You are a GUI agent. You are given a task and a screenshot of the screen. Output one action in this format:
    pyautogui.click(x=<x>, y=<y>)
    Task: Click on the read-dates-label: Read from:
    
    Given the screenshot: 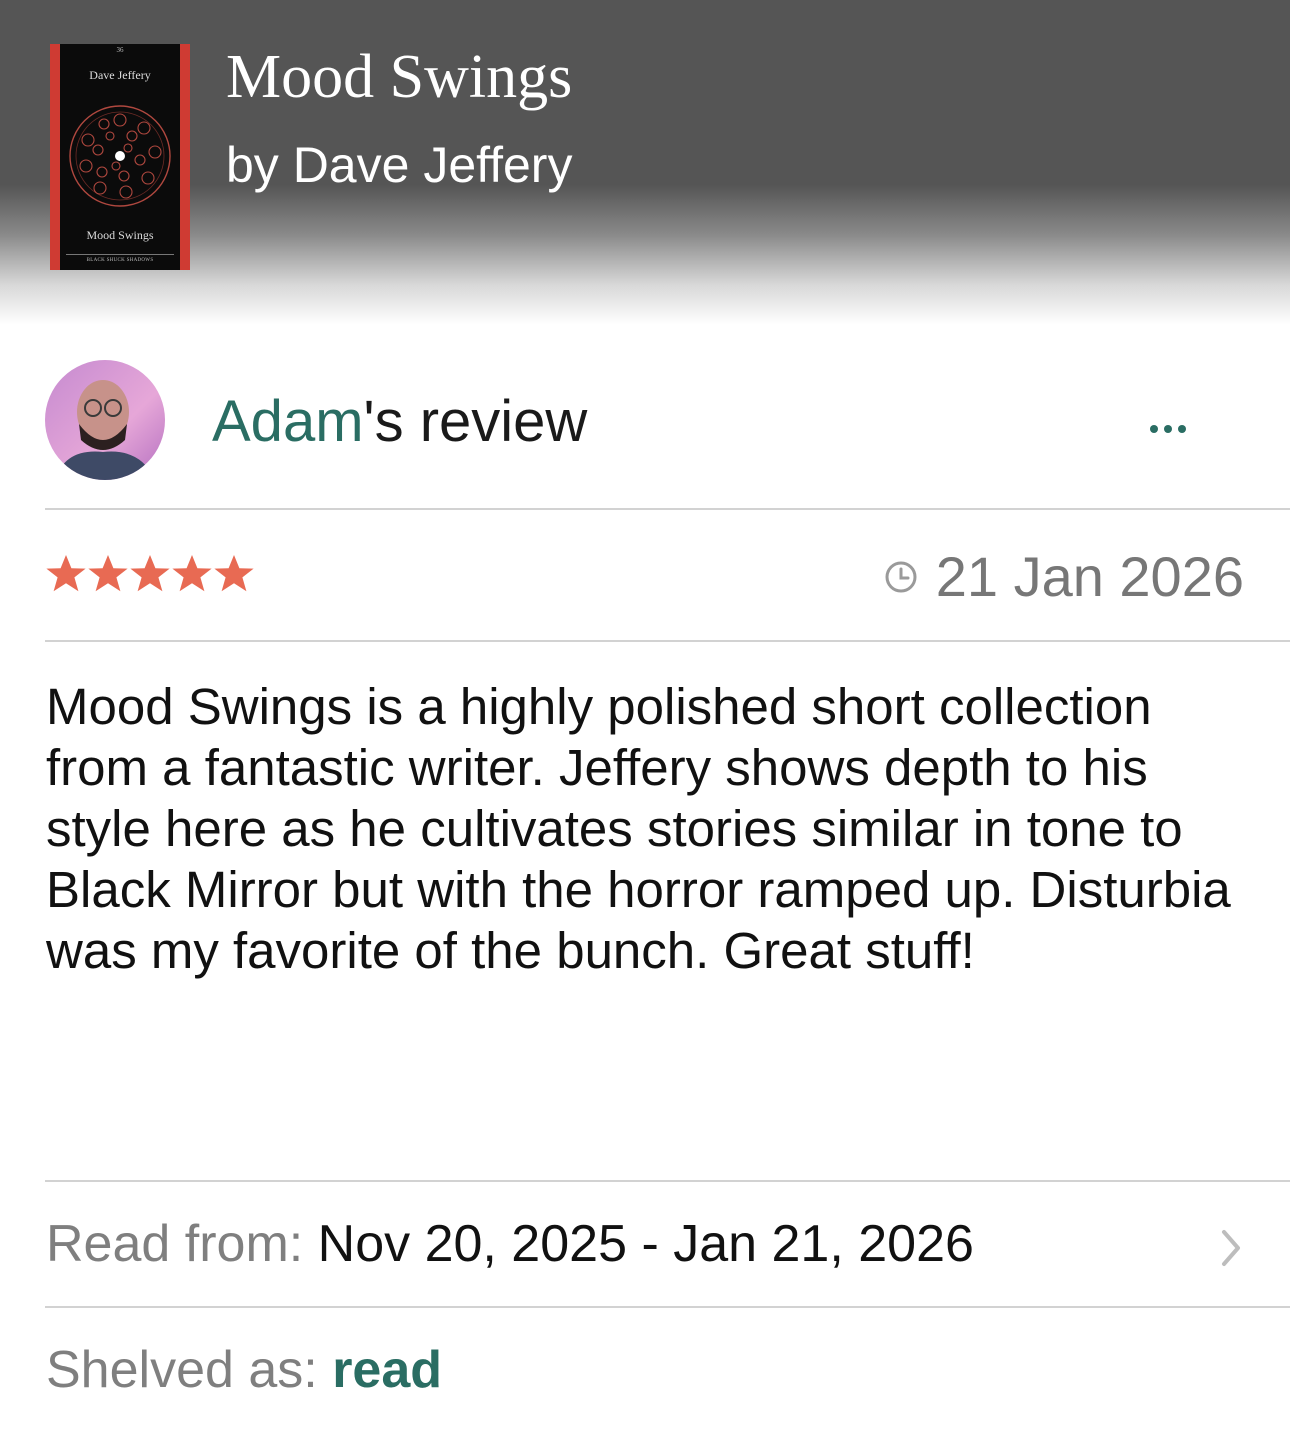 What is the action you would take?
    pyautogui.click(x=182, y=1244)
    